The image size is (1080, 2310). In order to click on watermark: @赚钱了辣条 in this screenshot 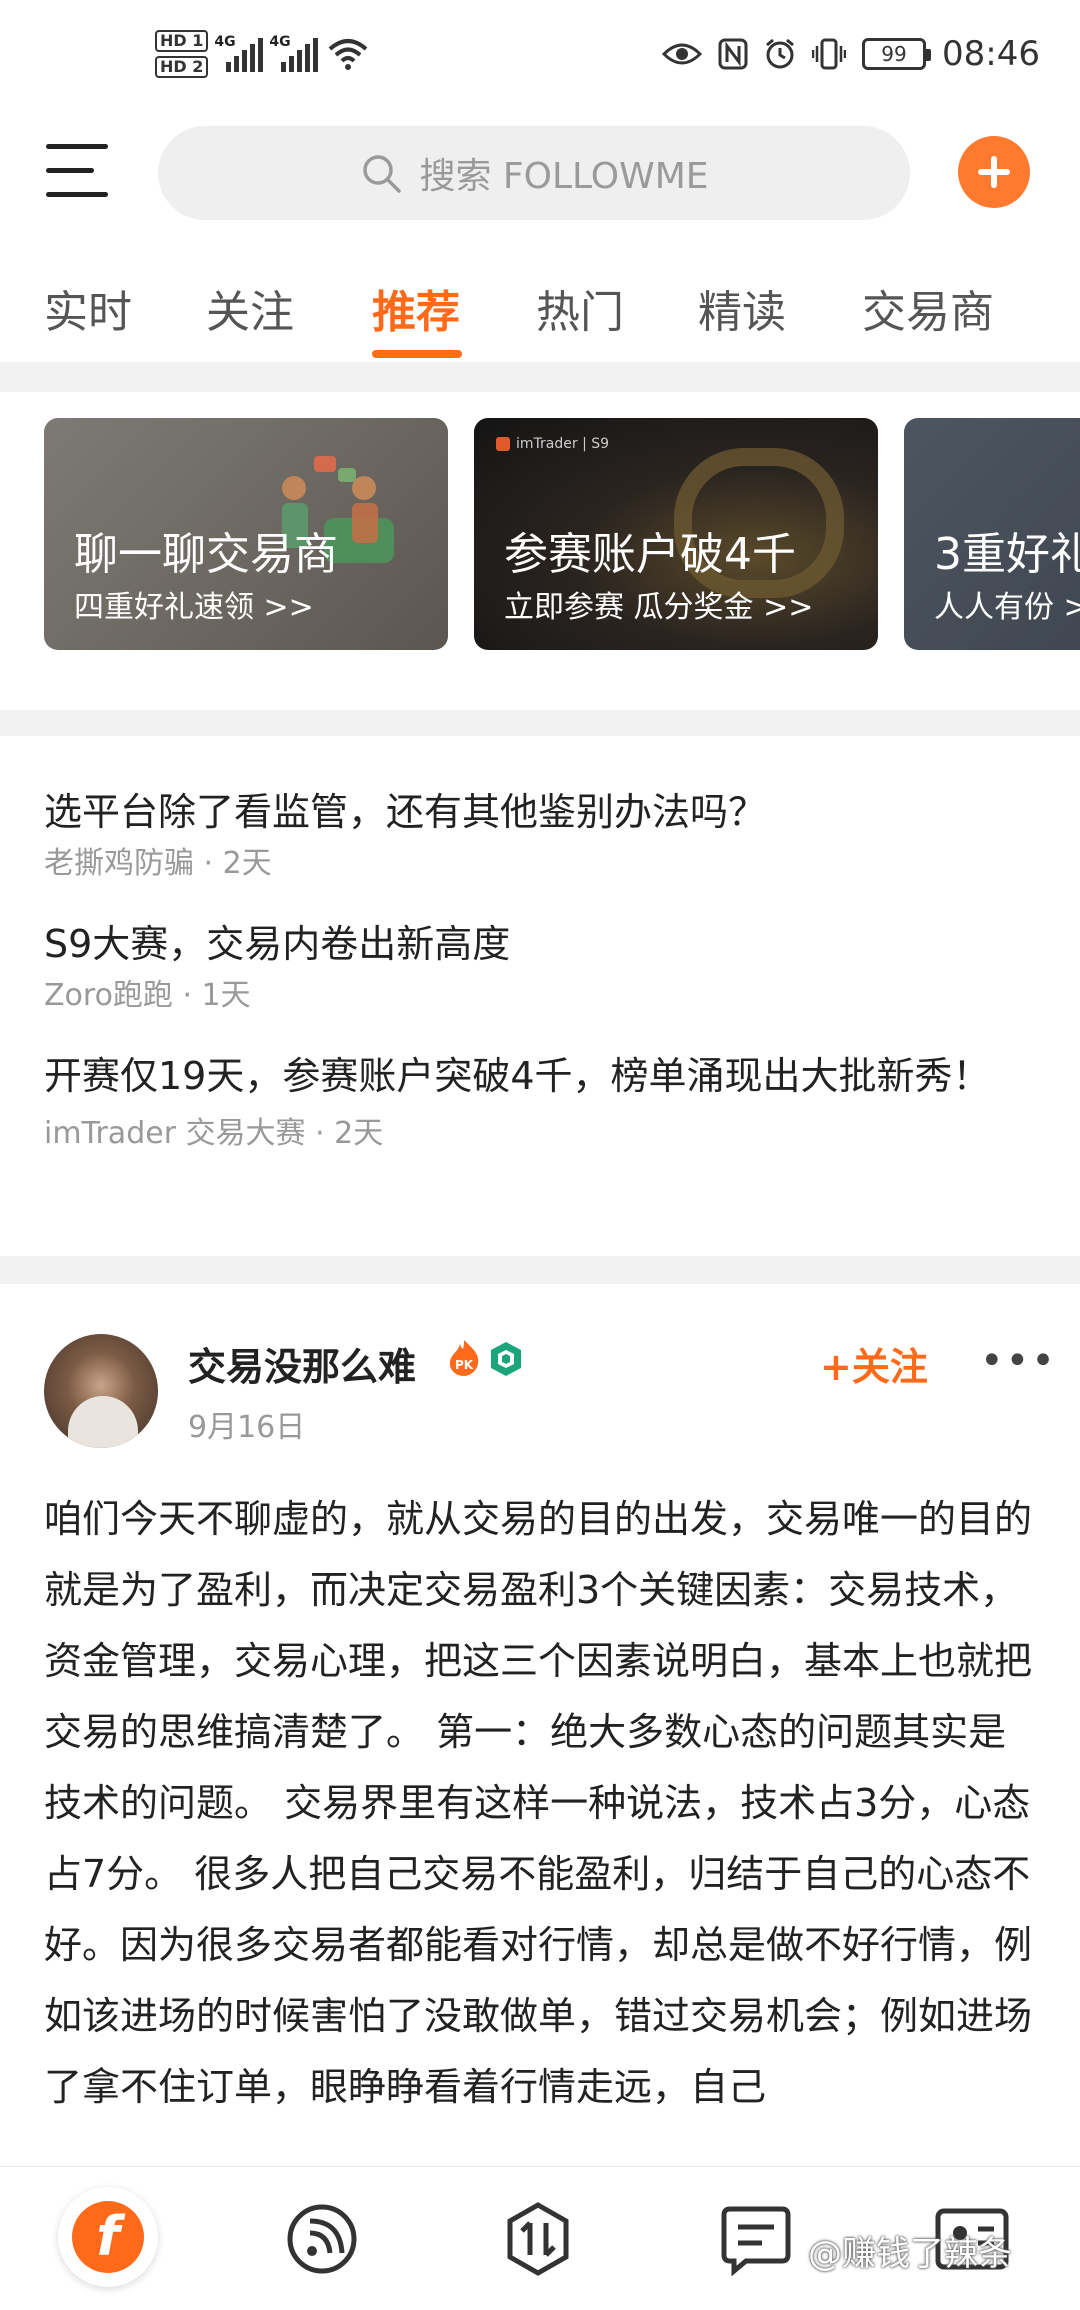, I will do `click(910, 2254)`.